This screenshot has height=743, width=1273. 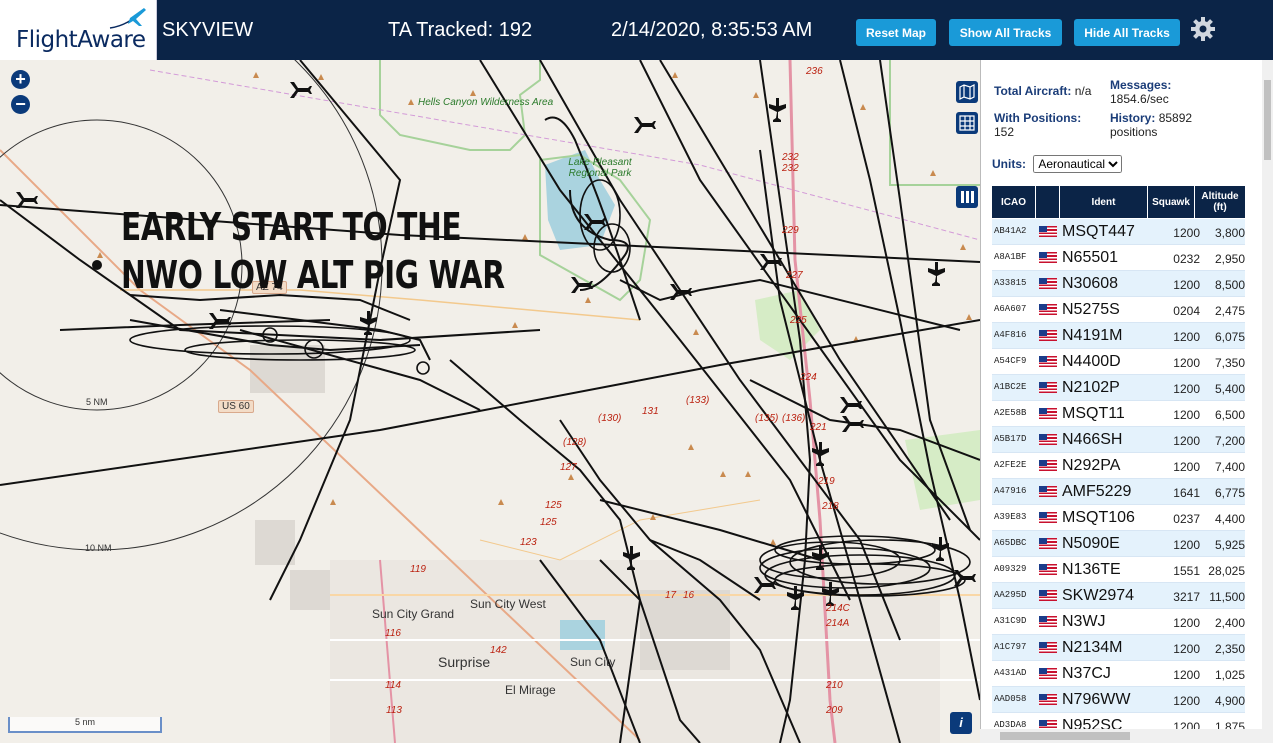 What do you see at coordinates (826, 481) in the screenshot?
I see `hwy-marker: 219` at bounding box center [826, 481].